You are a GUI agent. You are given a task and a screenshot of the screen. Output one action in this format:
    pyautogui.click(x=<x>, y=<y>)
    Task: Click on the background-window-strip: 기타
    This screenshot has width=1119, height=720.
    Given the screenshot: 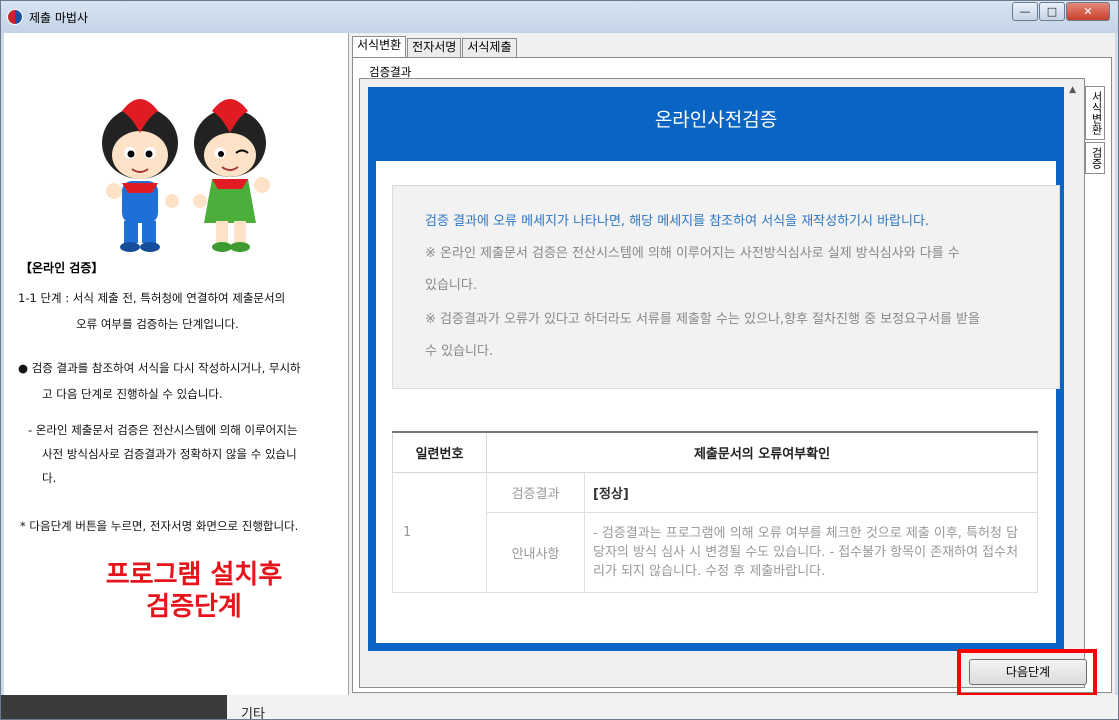 What is the action you would take?
    pyautogui.click(x=559, y=707)
    